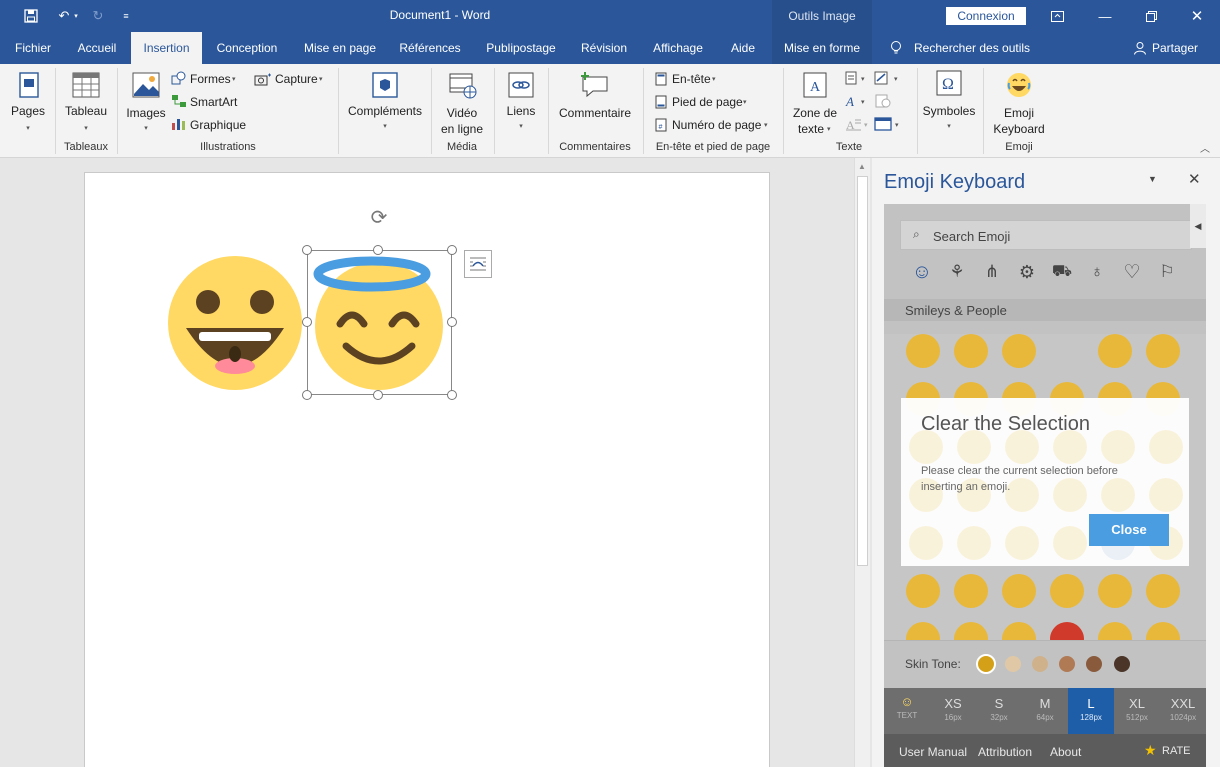 This screenshot has height=767, width=1220. I want to click on travel-category-icon: ⛟, so click(1062, 272).